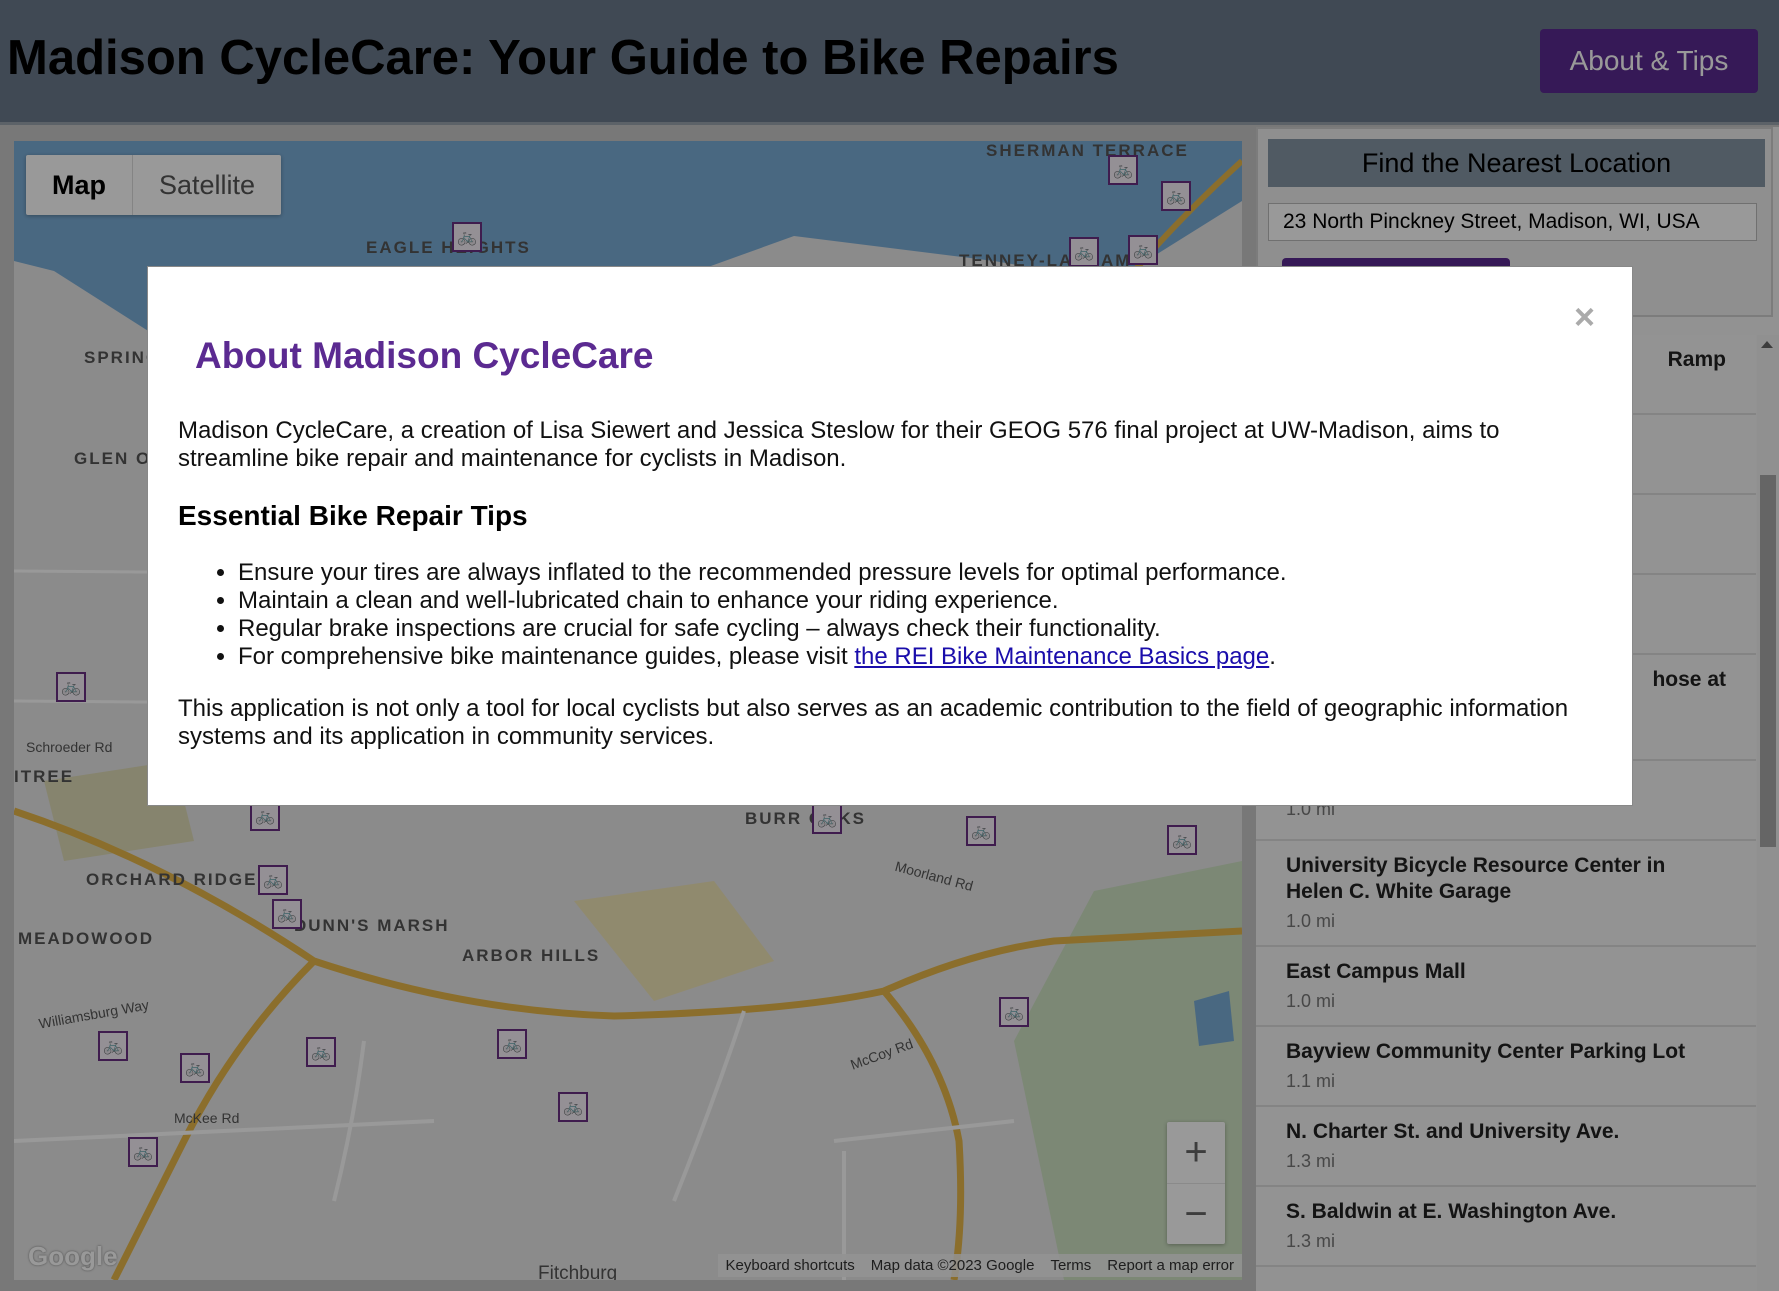  I want to click on tip-link-suffix: ., so click(1272, 656).